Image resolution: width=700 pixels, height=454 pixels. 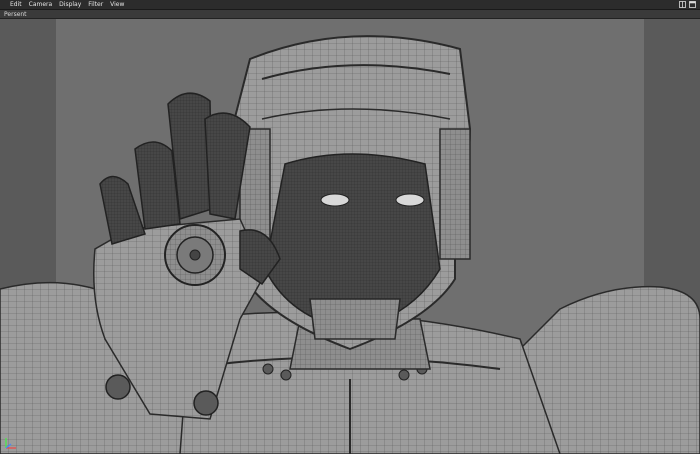 I want to click on menu-display: Display, so click(x=70, y=5).